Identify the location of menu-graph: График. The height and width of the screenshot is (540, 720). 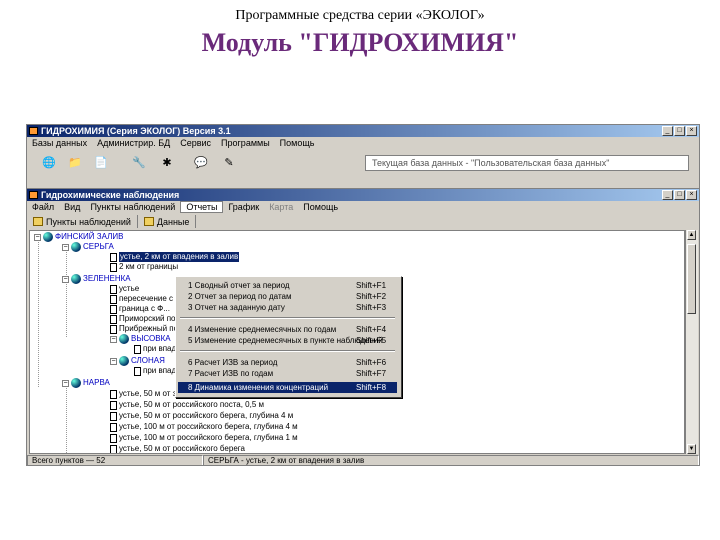
(243, 207).